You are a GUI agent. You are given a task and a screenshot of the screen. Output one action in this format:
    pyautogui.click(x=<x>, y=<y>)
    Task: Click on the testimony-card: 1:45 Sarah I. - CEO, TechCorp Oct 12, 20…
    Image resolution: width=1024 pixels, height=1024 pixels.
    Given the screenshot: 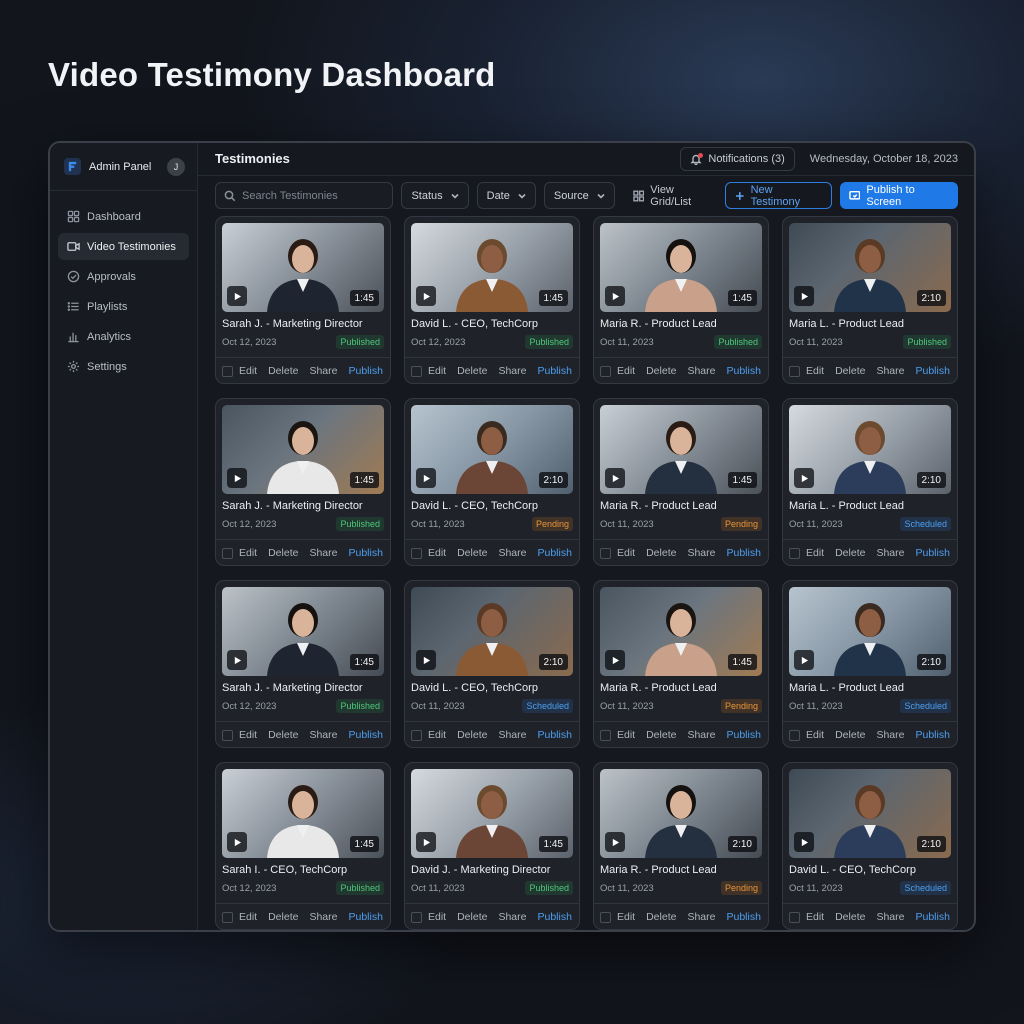 What is the action you would take?
    pyautogui.click(x=303, y=846)
    